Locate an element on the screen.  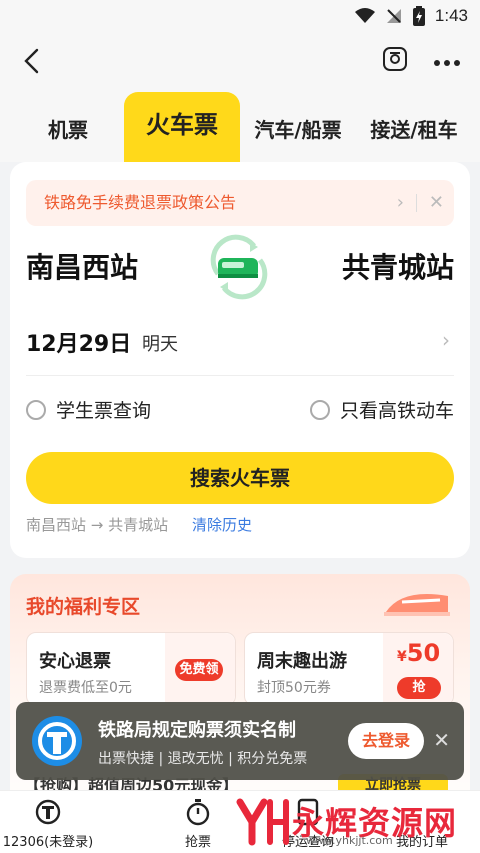
welfare-card-side: 免费领 is located at coordinates (200, 669).